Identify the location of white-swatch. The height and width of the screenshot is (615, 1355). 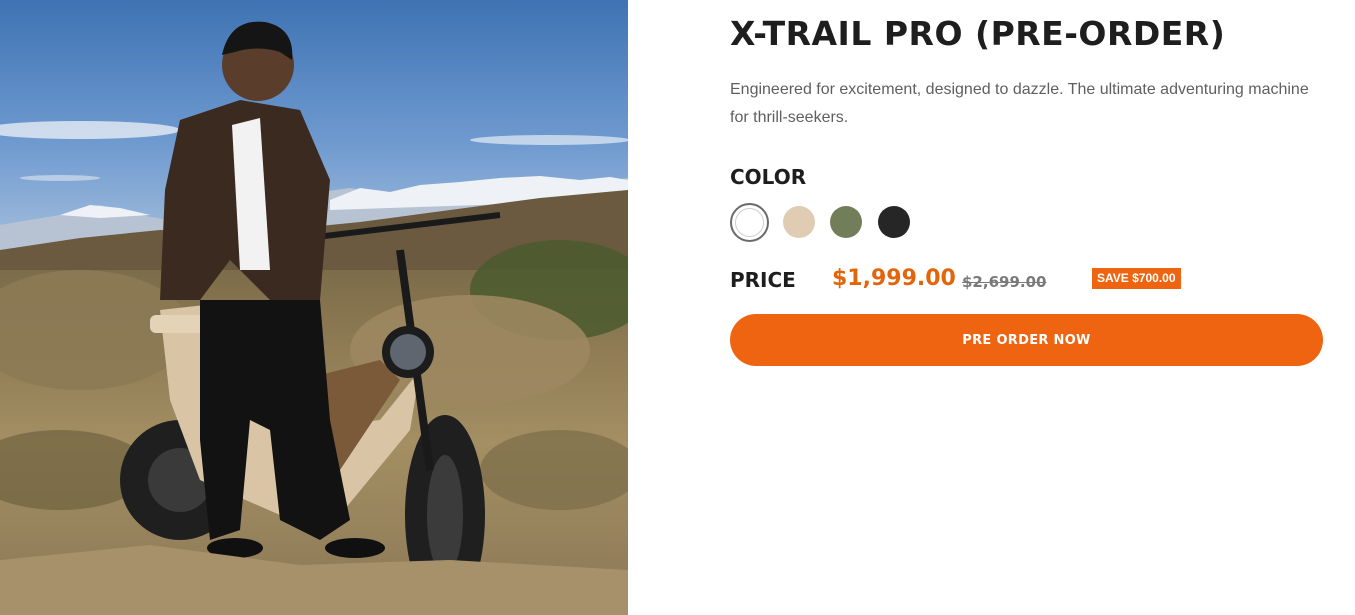
(749, 222).